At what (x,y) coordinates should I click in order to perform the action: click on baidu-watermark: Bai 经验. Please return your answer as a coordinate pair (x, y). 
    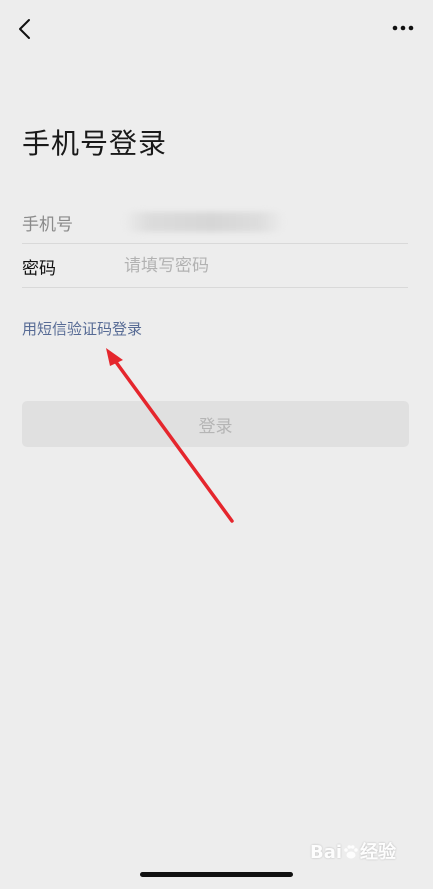
    Looking at the image, I should click on (353, 851).